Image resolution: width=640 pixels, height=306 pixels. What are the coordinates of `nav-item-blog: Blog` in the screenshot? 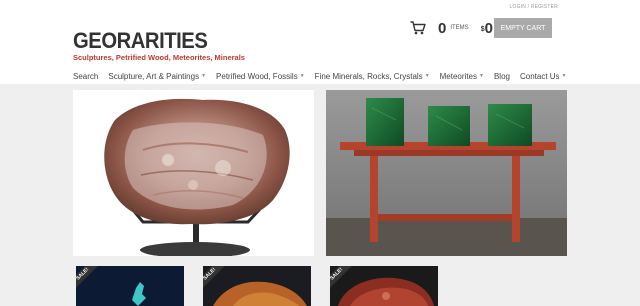 It's located at (502, 76).